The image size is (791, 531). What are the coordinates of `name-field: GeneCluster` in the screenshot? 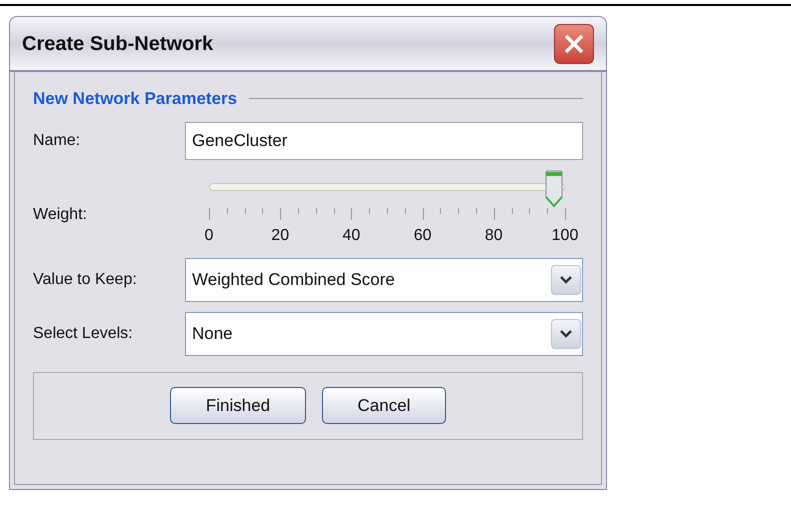 It's located at (384, 141).